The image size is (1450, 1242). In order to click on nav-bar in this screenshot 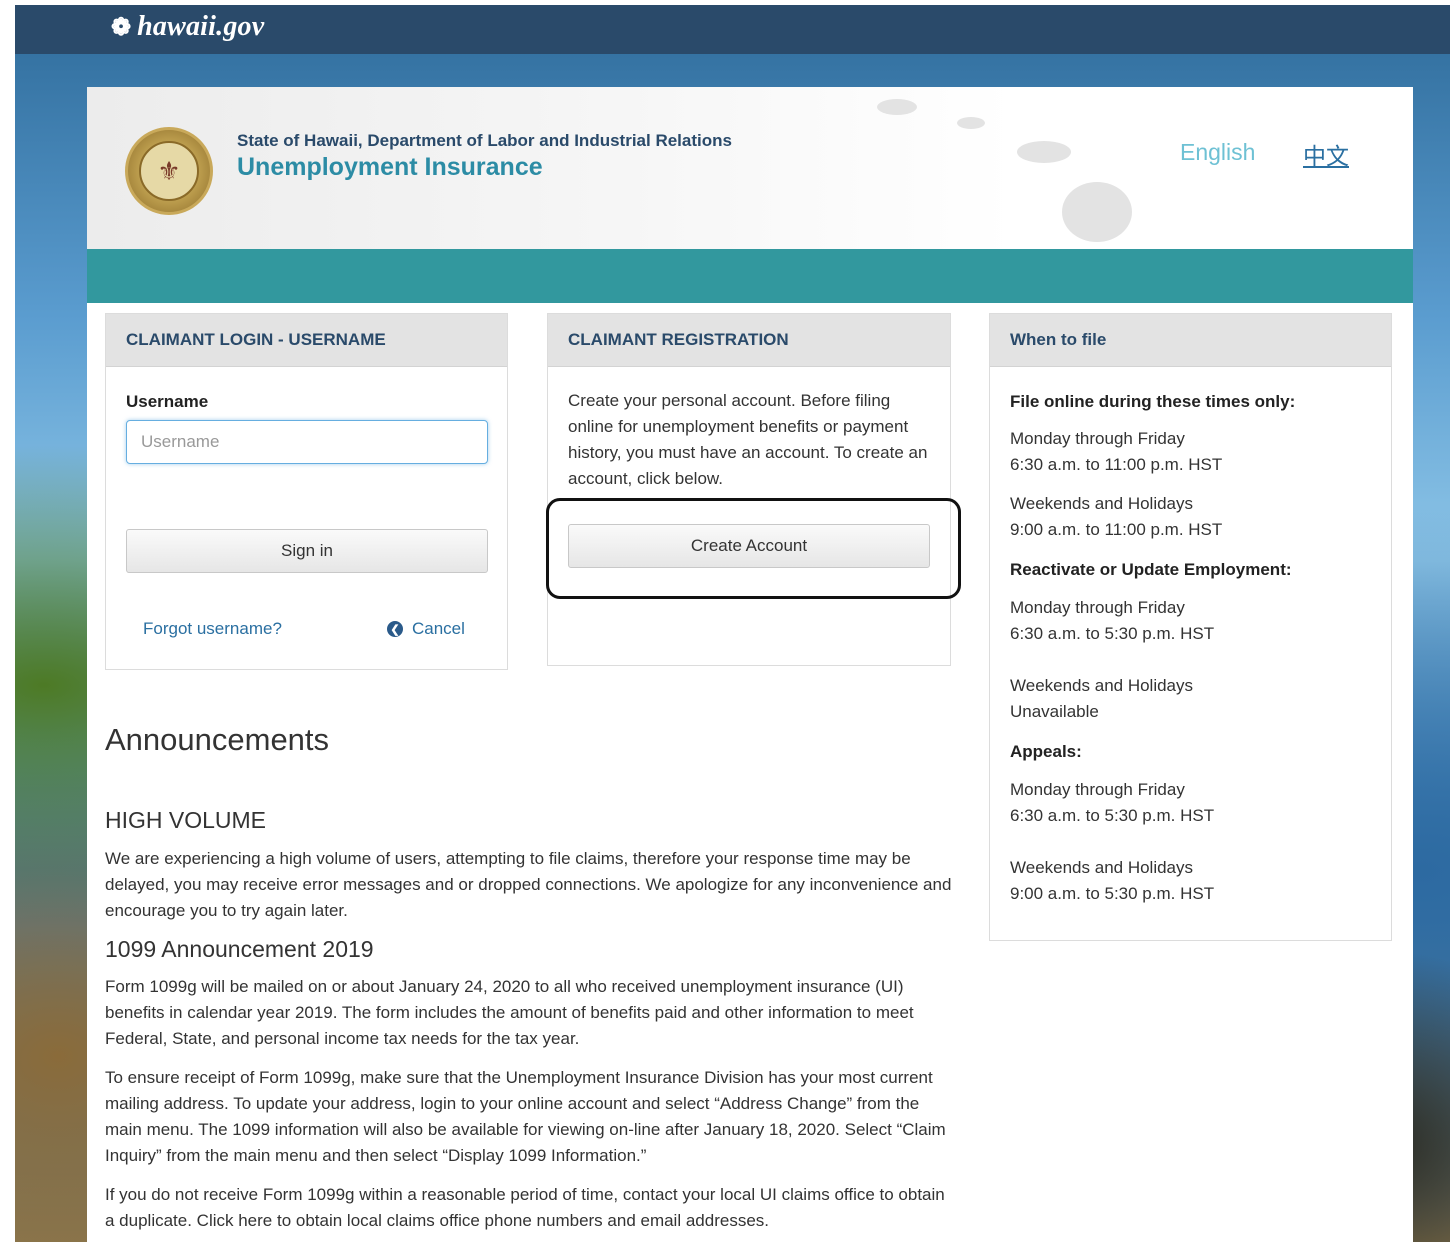, I will do `click(750, 276)`.